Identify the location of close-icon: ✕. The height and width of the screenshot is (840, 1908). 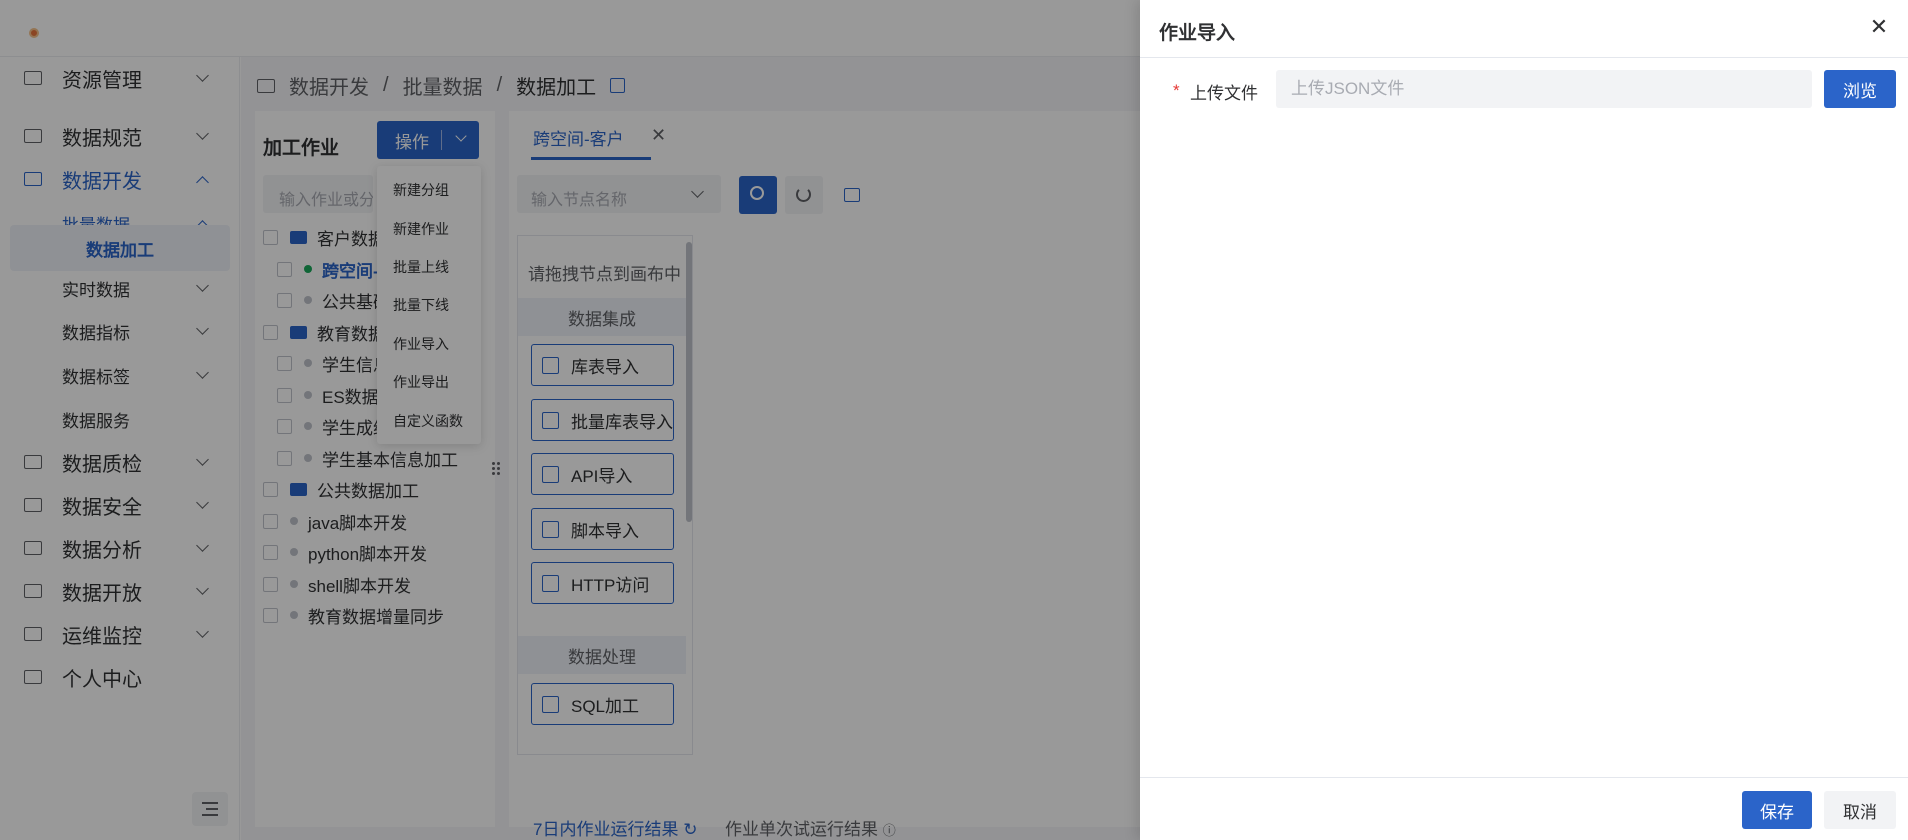
(1879, 27).